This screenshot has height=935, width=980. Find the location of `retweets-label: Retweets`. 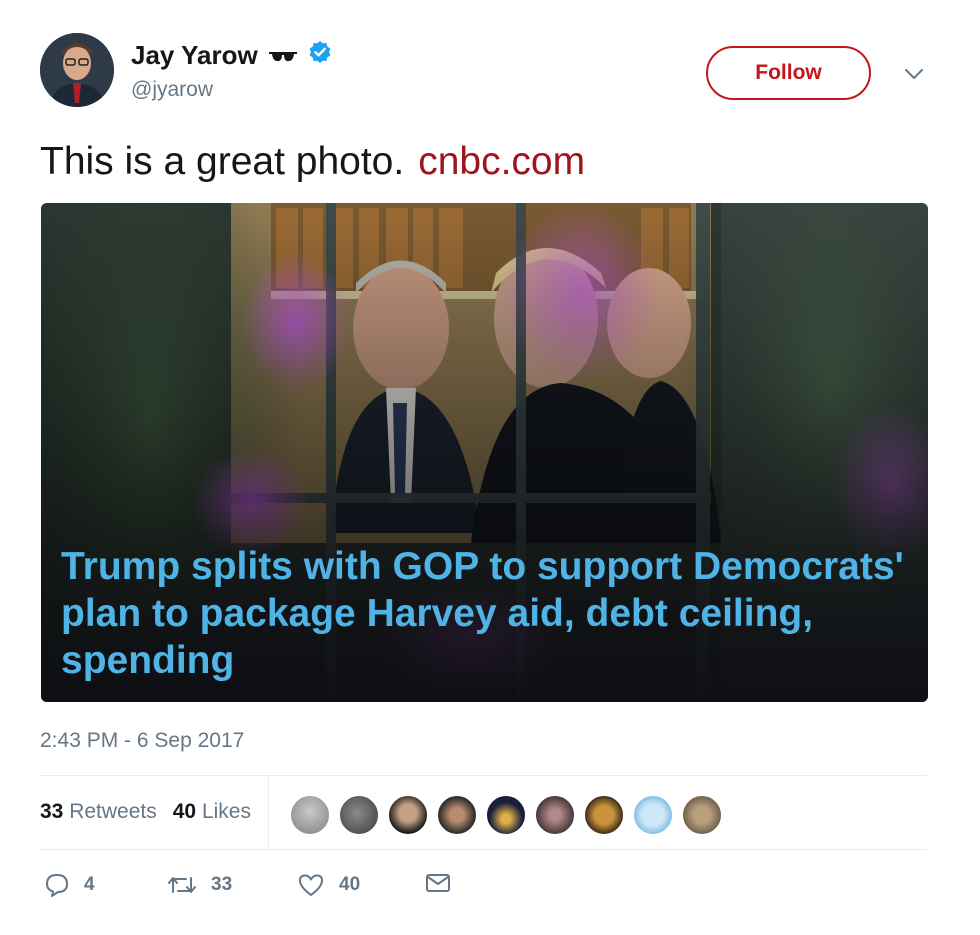

retweets-label: Retweets is located at coordinates (113, 811).